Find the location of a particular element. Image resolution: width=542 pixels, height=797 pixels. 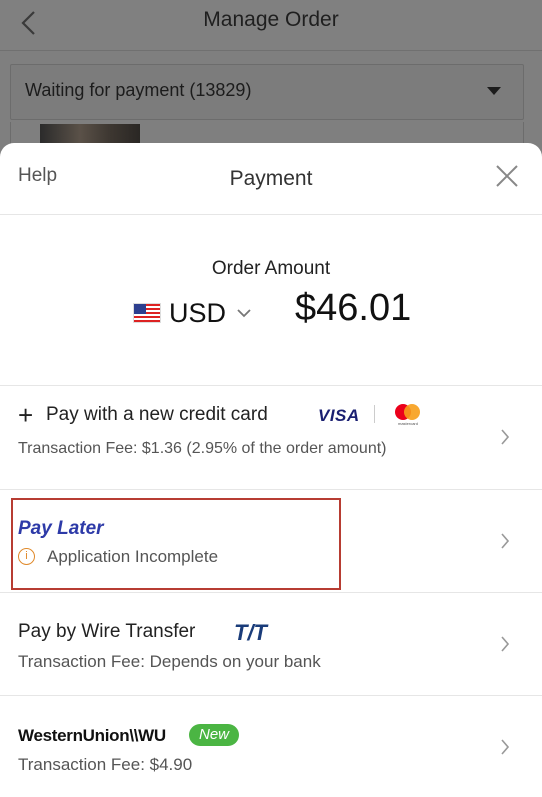

caret-down-icon is located at coordinates (494, 91).